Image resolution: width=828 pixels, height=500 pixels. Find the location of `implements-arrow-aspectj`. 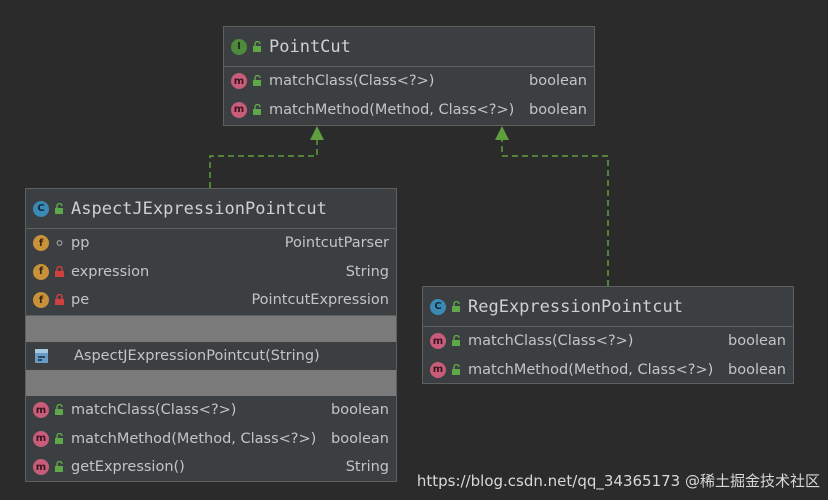

implements-arrow-aspectj is located at coordinates (266, 157).